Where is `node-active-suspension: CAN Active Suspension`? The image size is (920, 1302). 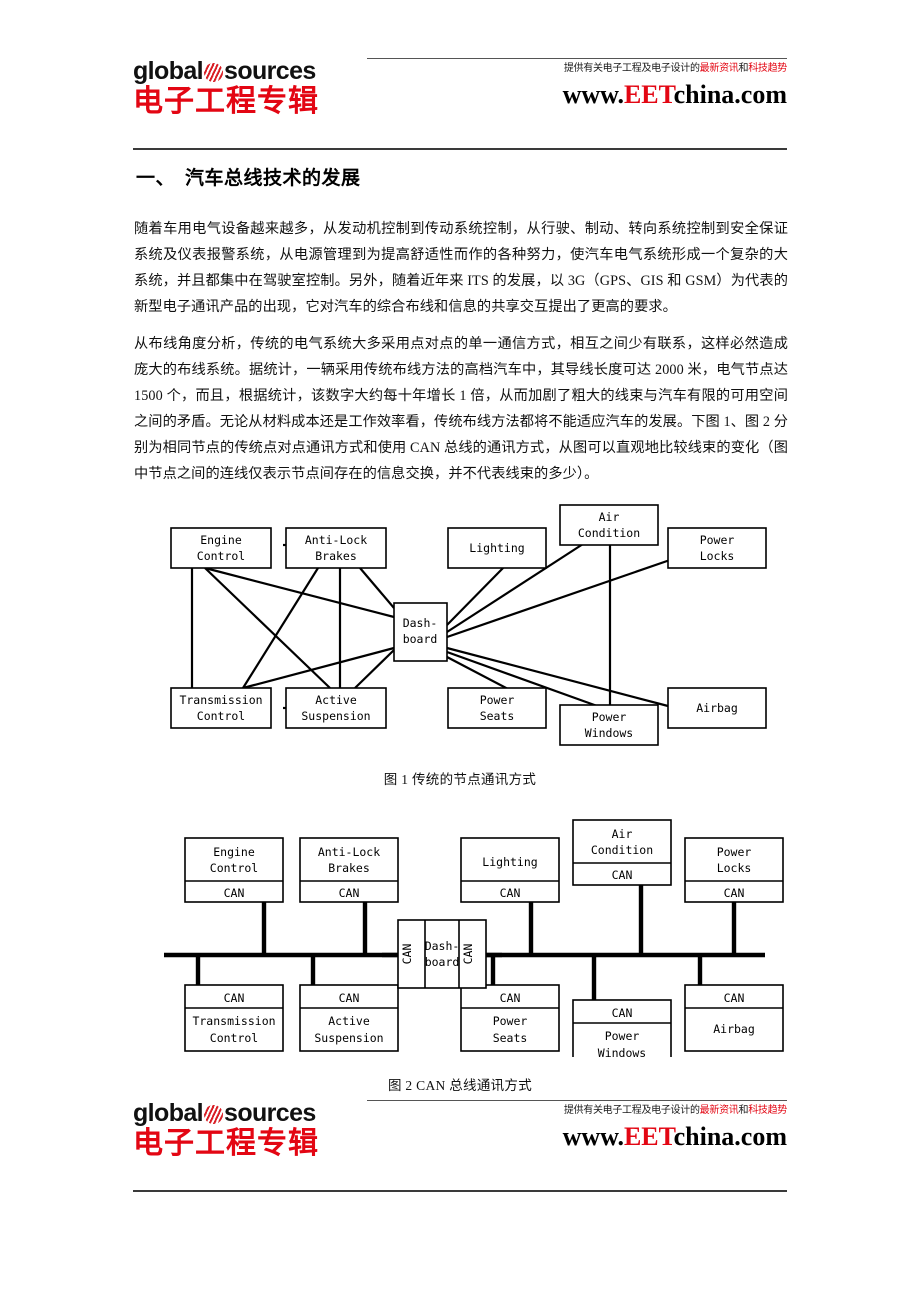
node-active-suspension: CAN Active Suspension is located at coordinates (349, 1018).